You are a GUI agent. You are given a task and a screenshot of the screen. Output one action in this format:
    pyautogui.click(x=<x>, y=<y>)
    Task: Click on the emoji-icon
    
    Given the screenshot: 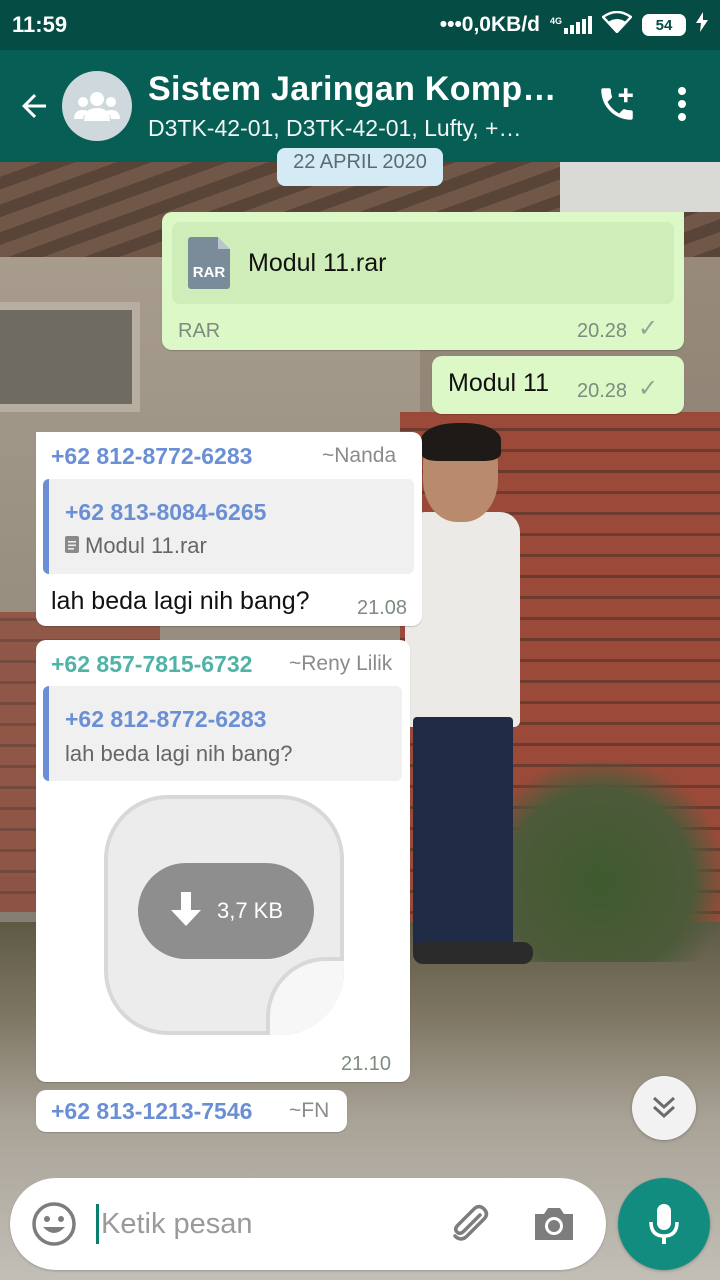 What is the action you would take?
    pyautogui.click(x=54, y=1224)
    